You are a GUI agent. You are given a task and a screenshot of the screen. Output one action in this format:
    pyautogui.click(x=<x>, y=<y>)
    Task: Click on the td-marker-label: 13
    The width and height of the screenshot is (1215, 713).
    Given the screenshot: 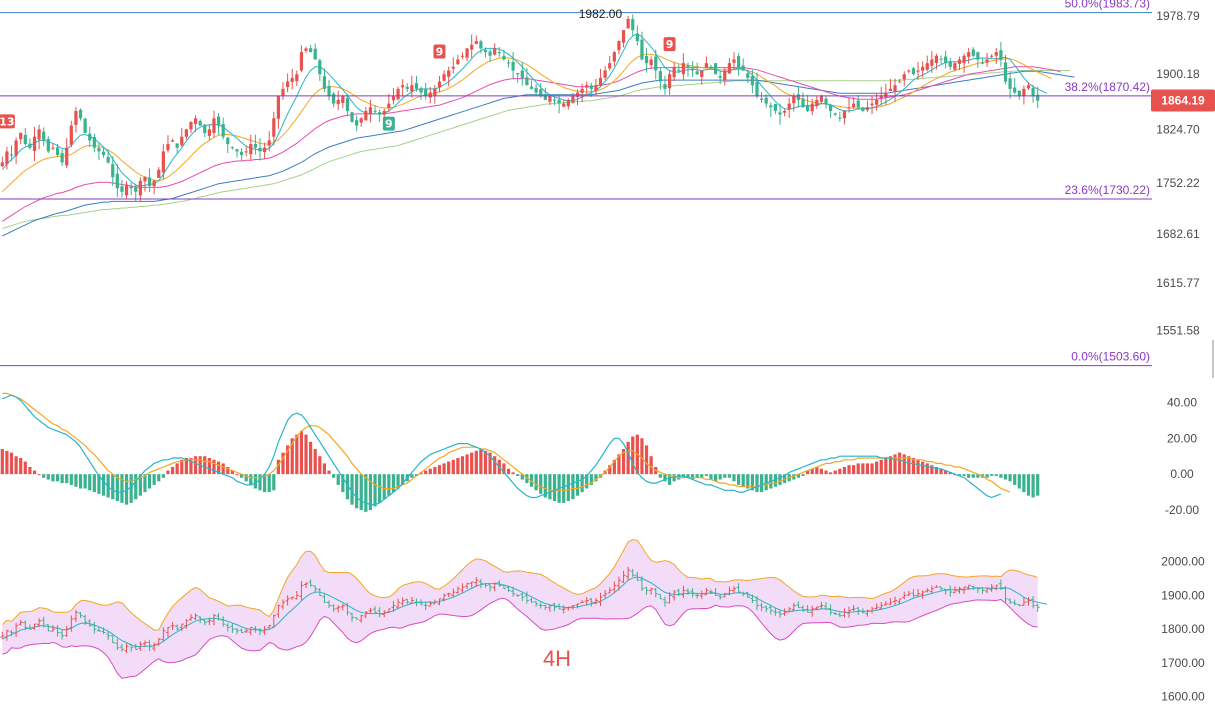 What is the action you would take?
    pyautogui.click(x=7, y=121)
    